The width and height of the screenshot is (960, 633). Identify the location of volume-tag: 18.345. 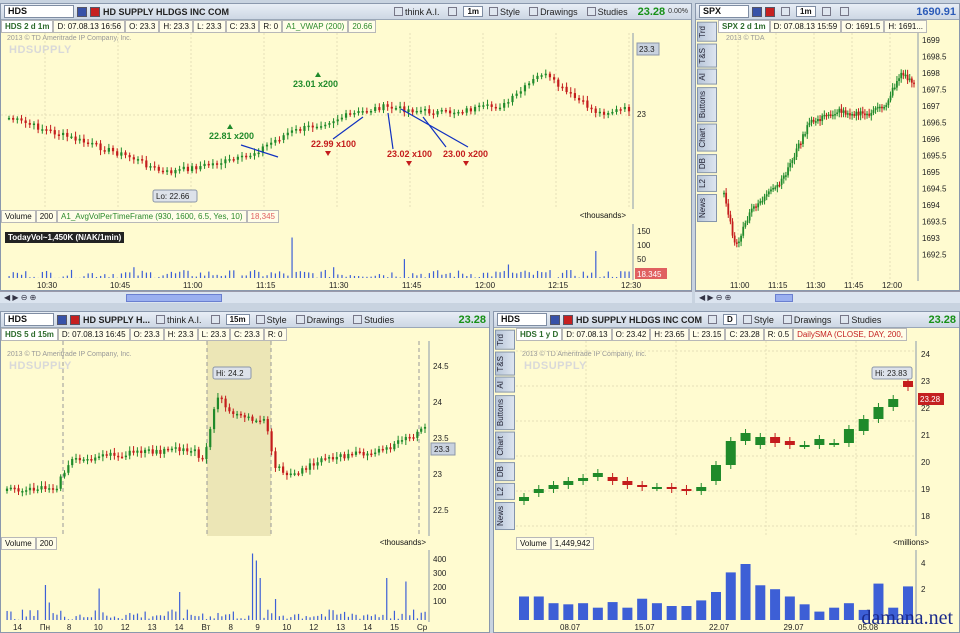
(649, 274).